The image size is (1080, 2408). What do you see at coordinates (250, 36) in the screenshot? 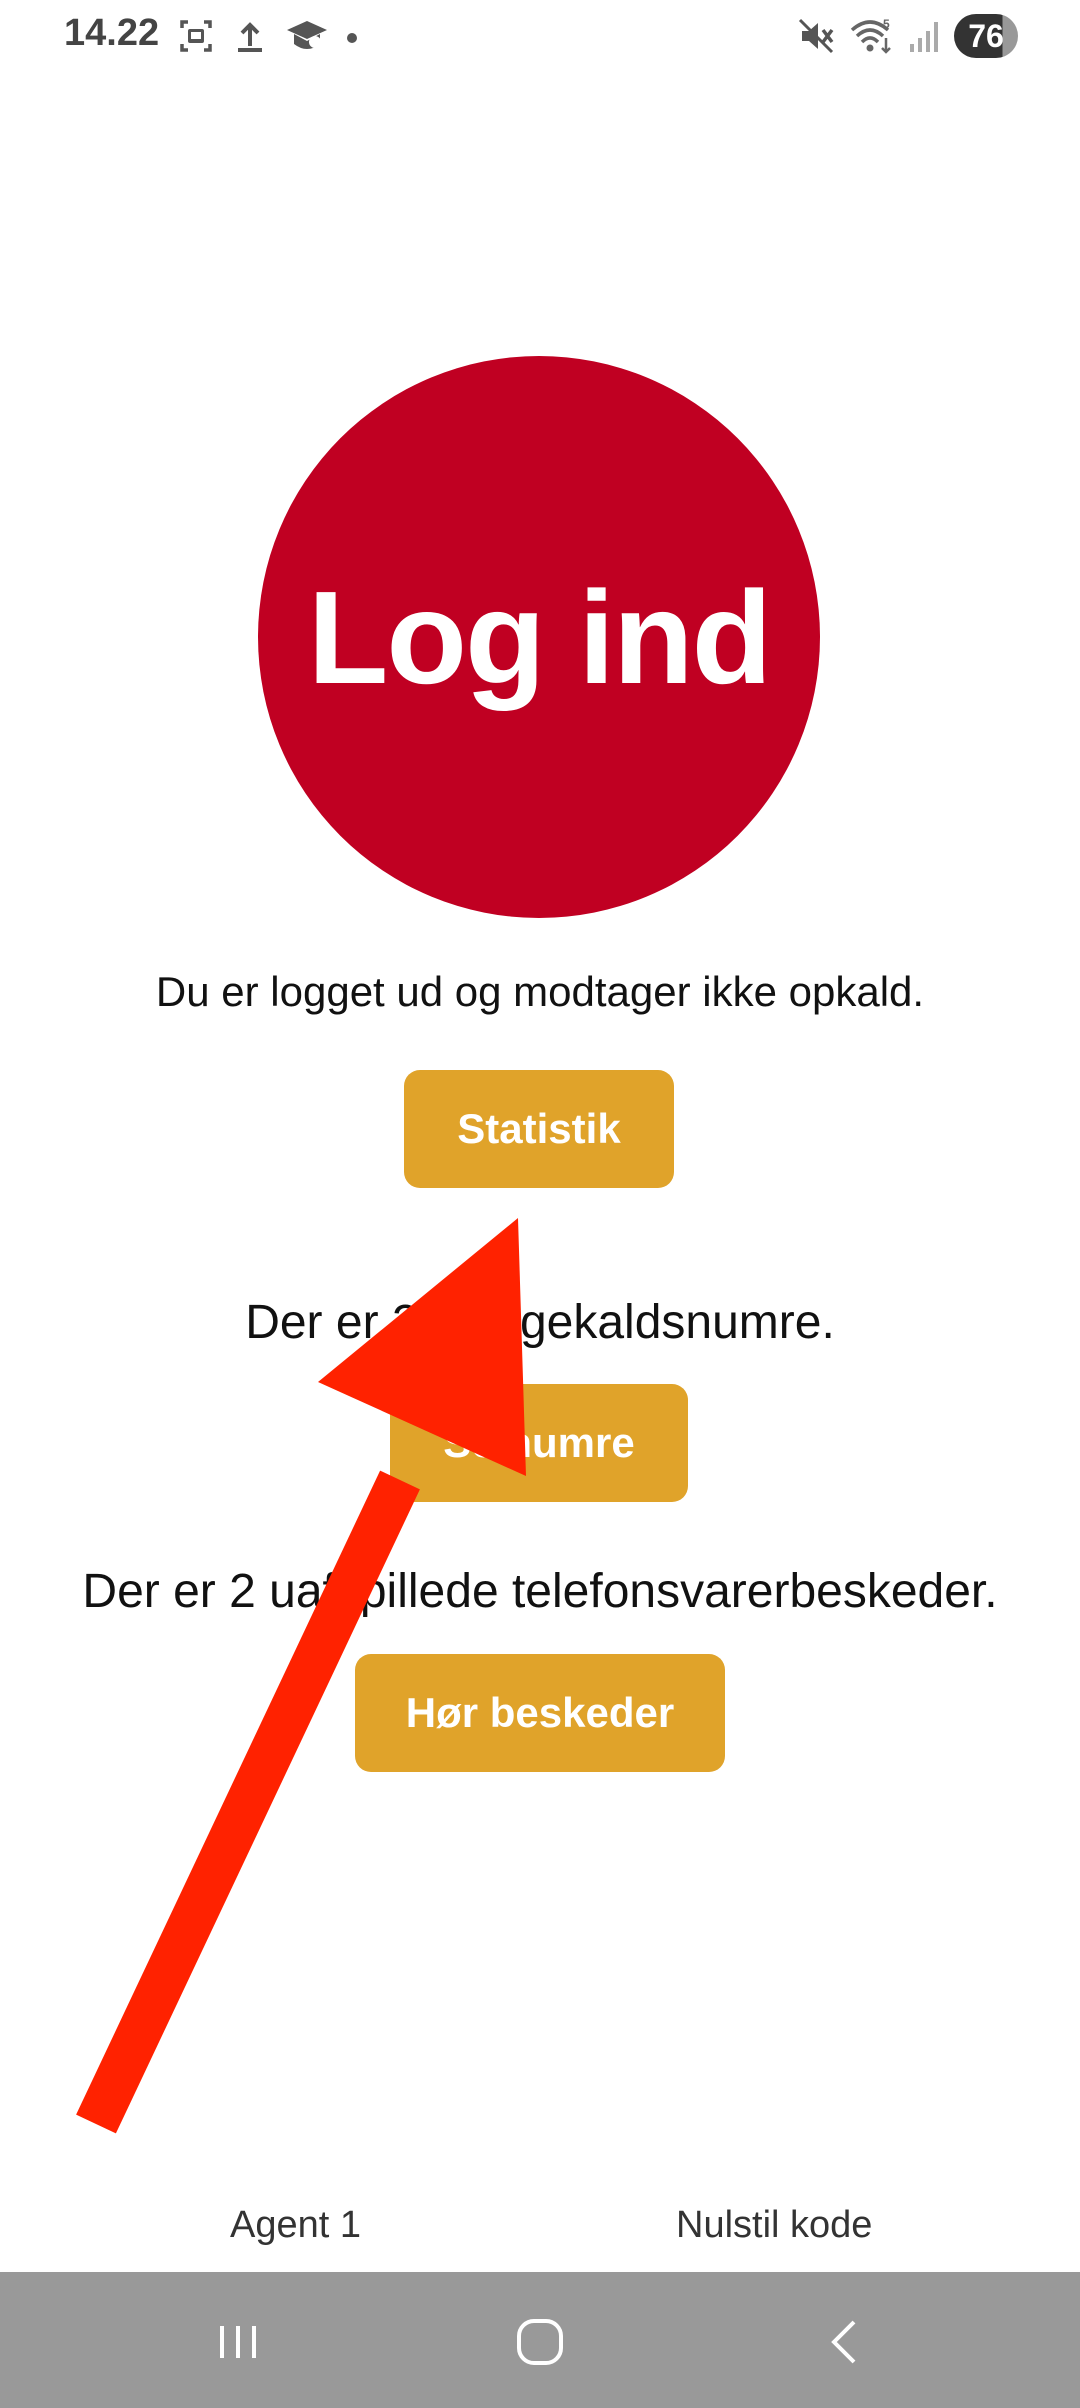
I see `upload-icon` at bounding box center [250, 36].